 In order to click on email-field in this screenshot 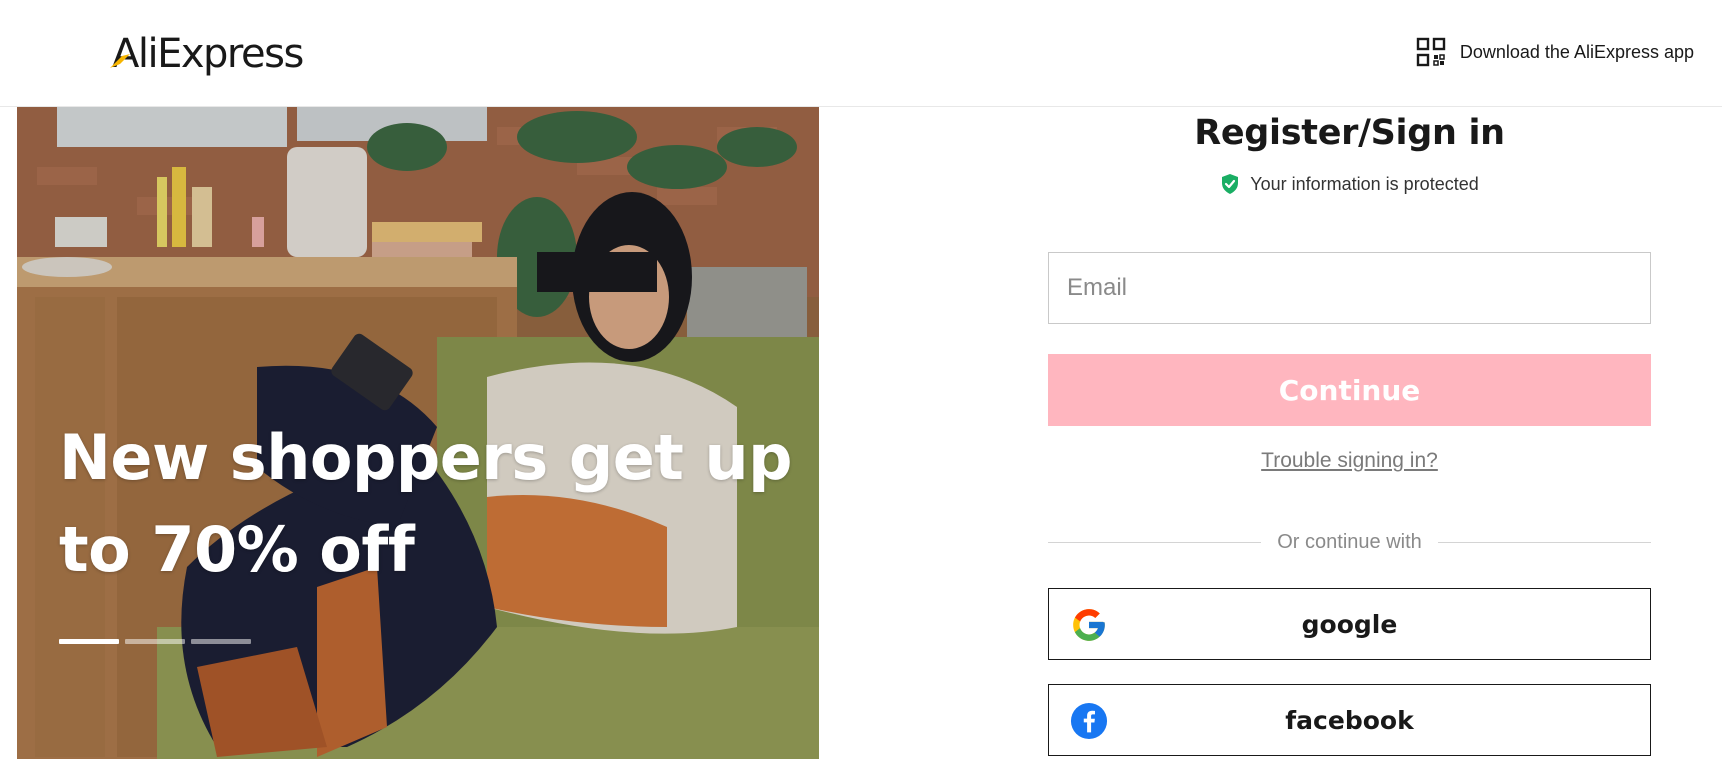, I will do `click(1349, 288)`.